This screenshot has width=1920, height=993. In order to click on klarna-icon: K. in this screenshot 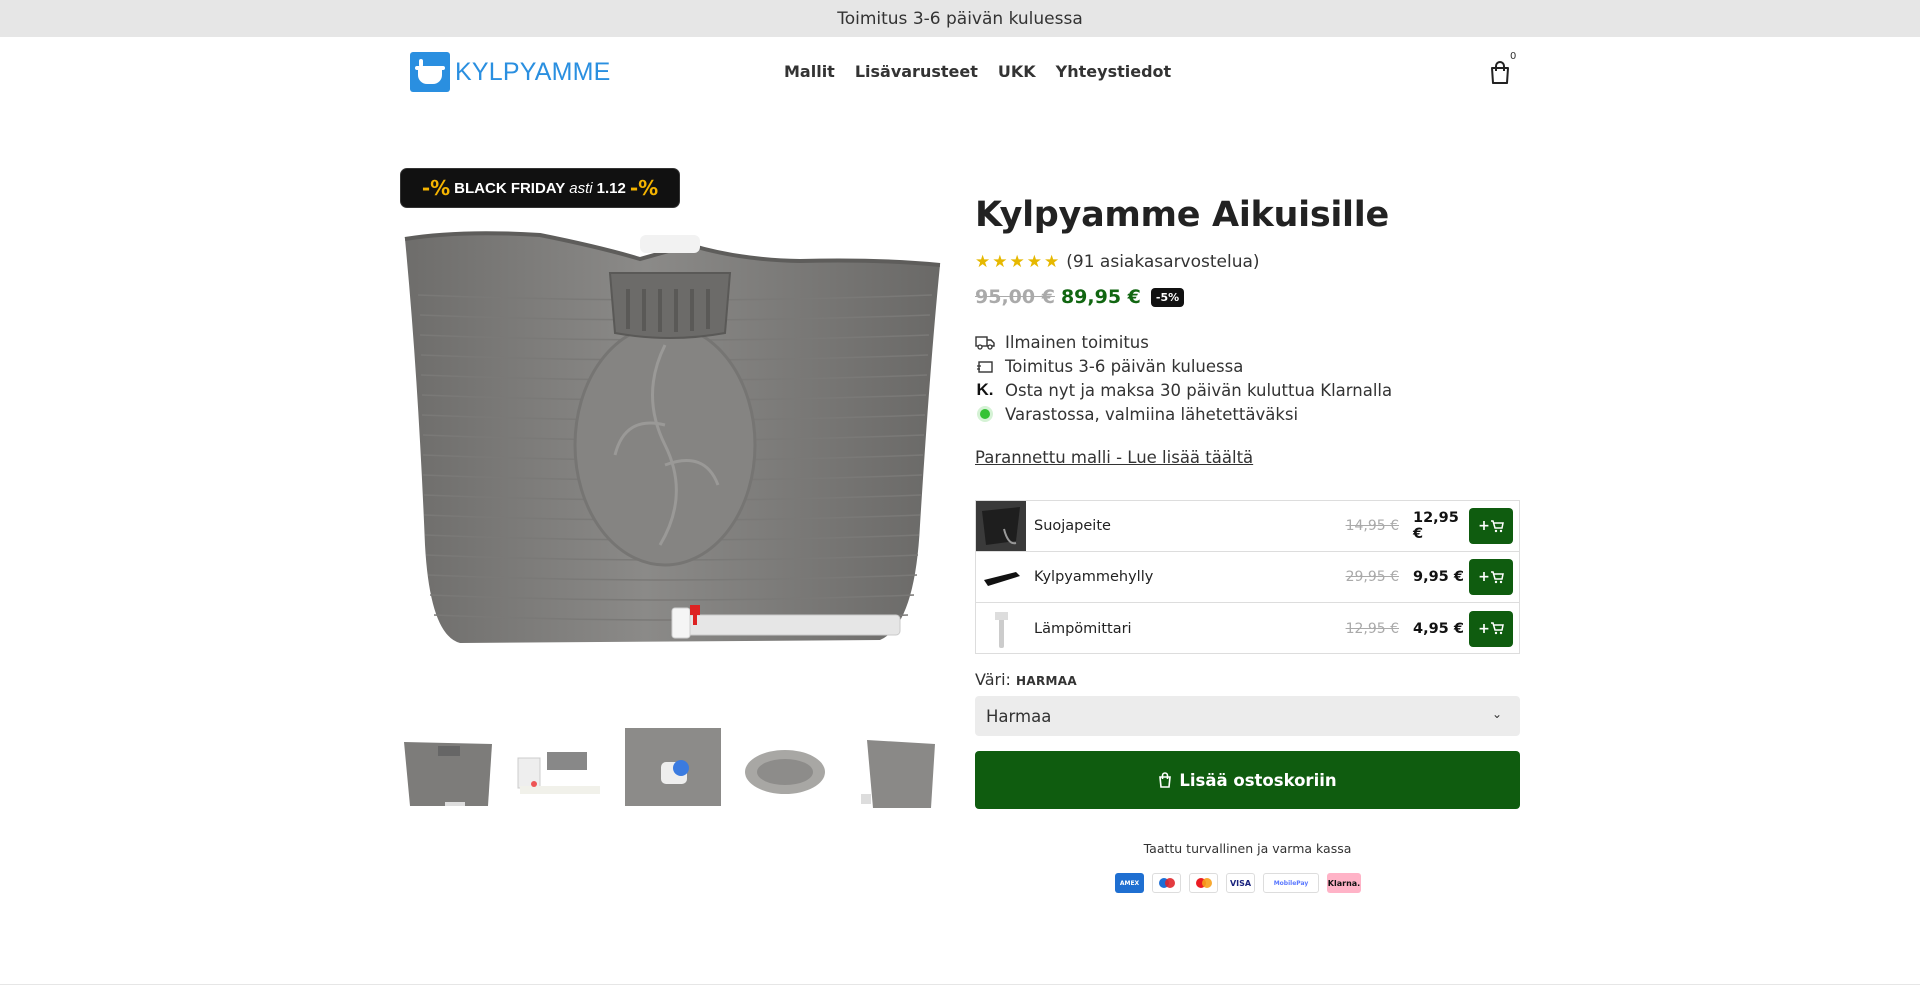, I will do `click(985, 389)`.